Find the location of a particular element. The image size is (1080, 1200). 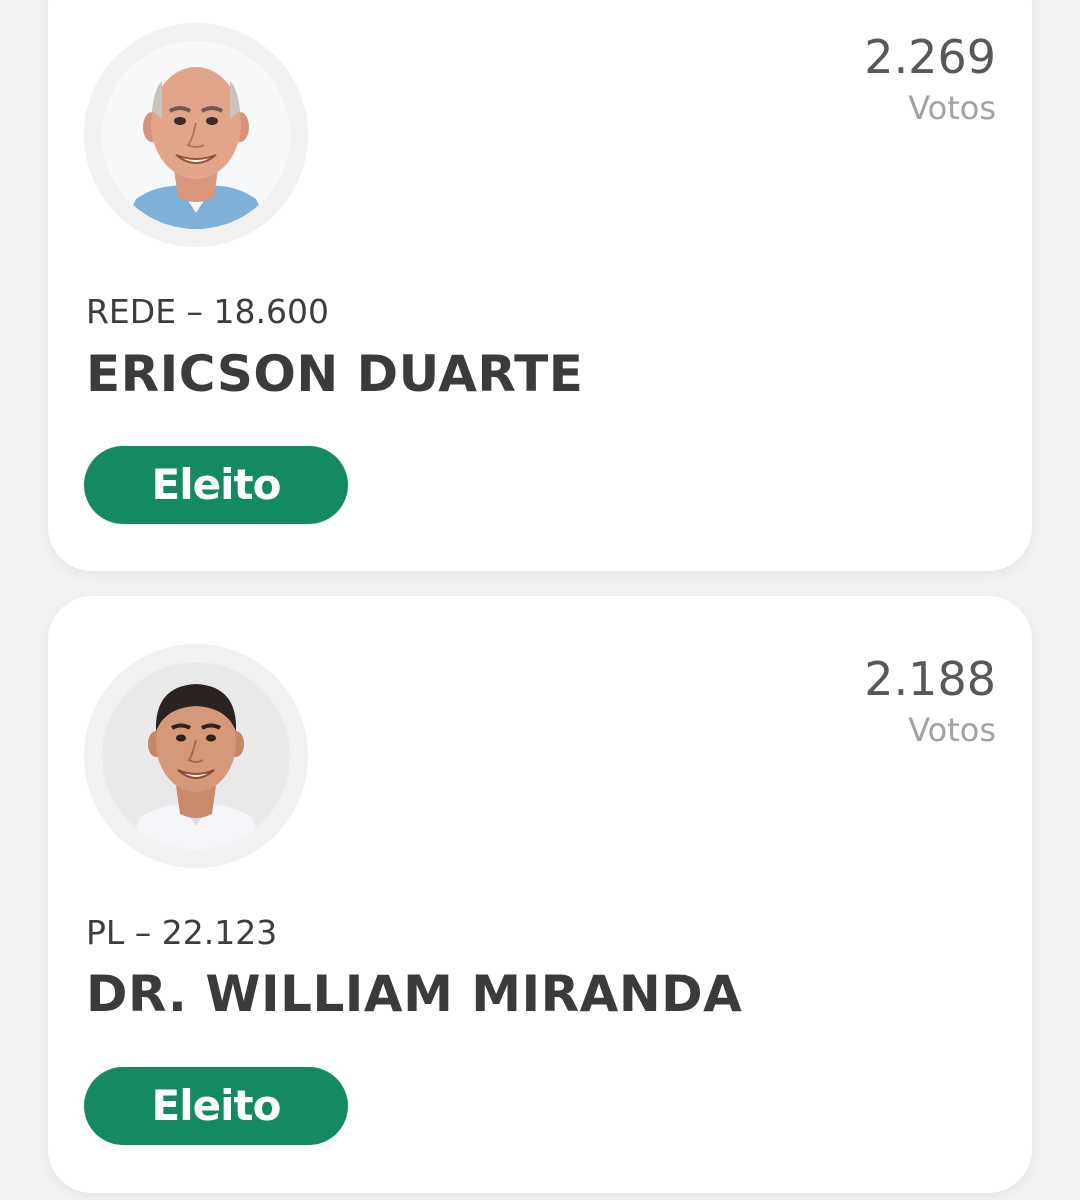

party-number: REDE – 18.600 is located at coordinates (207, 311).